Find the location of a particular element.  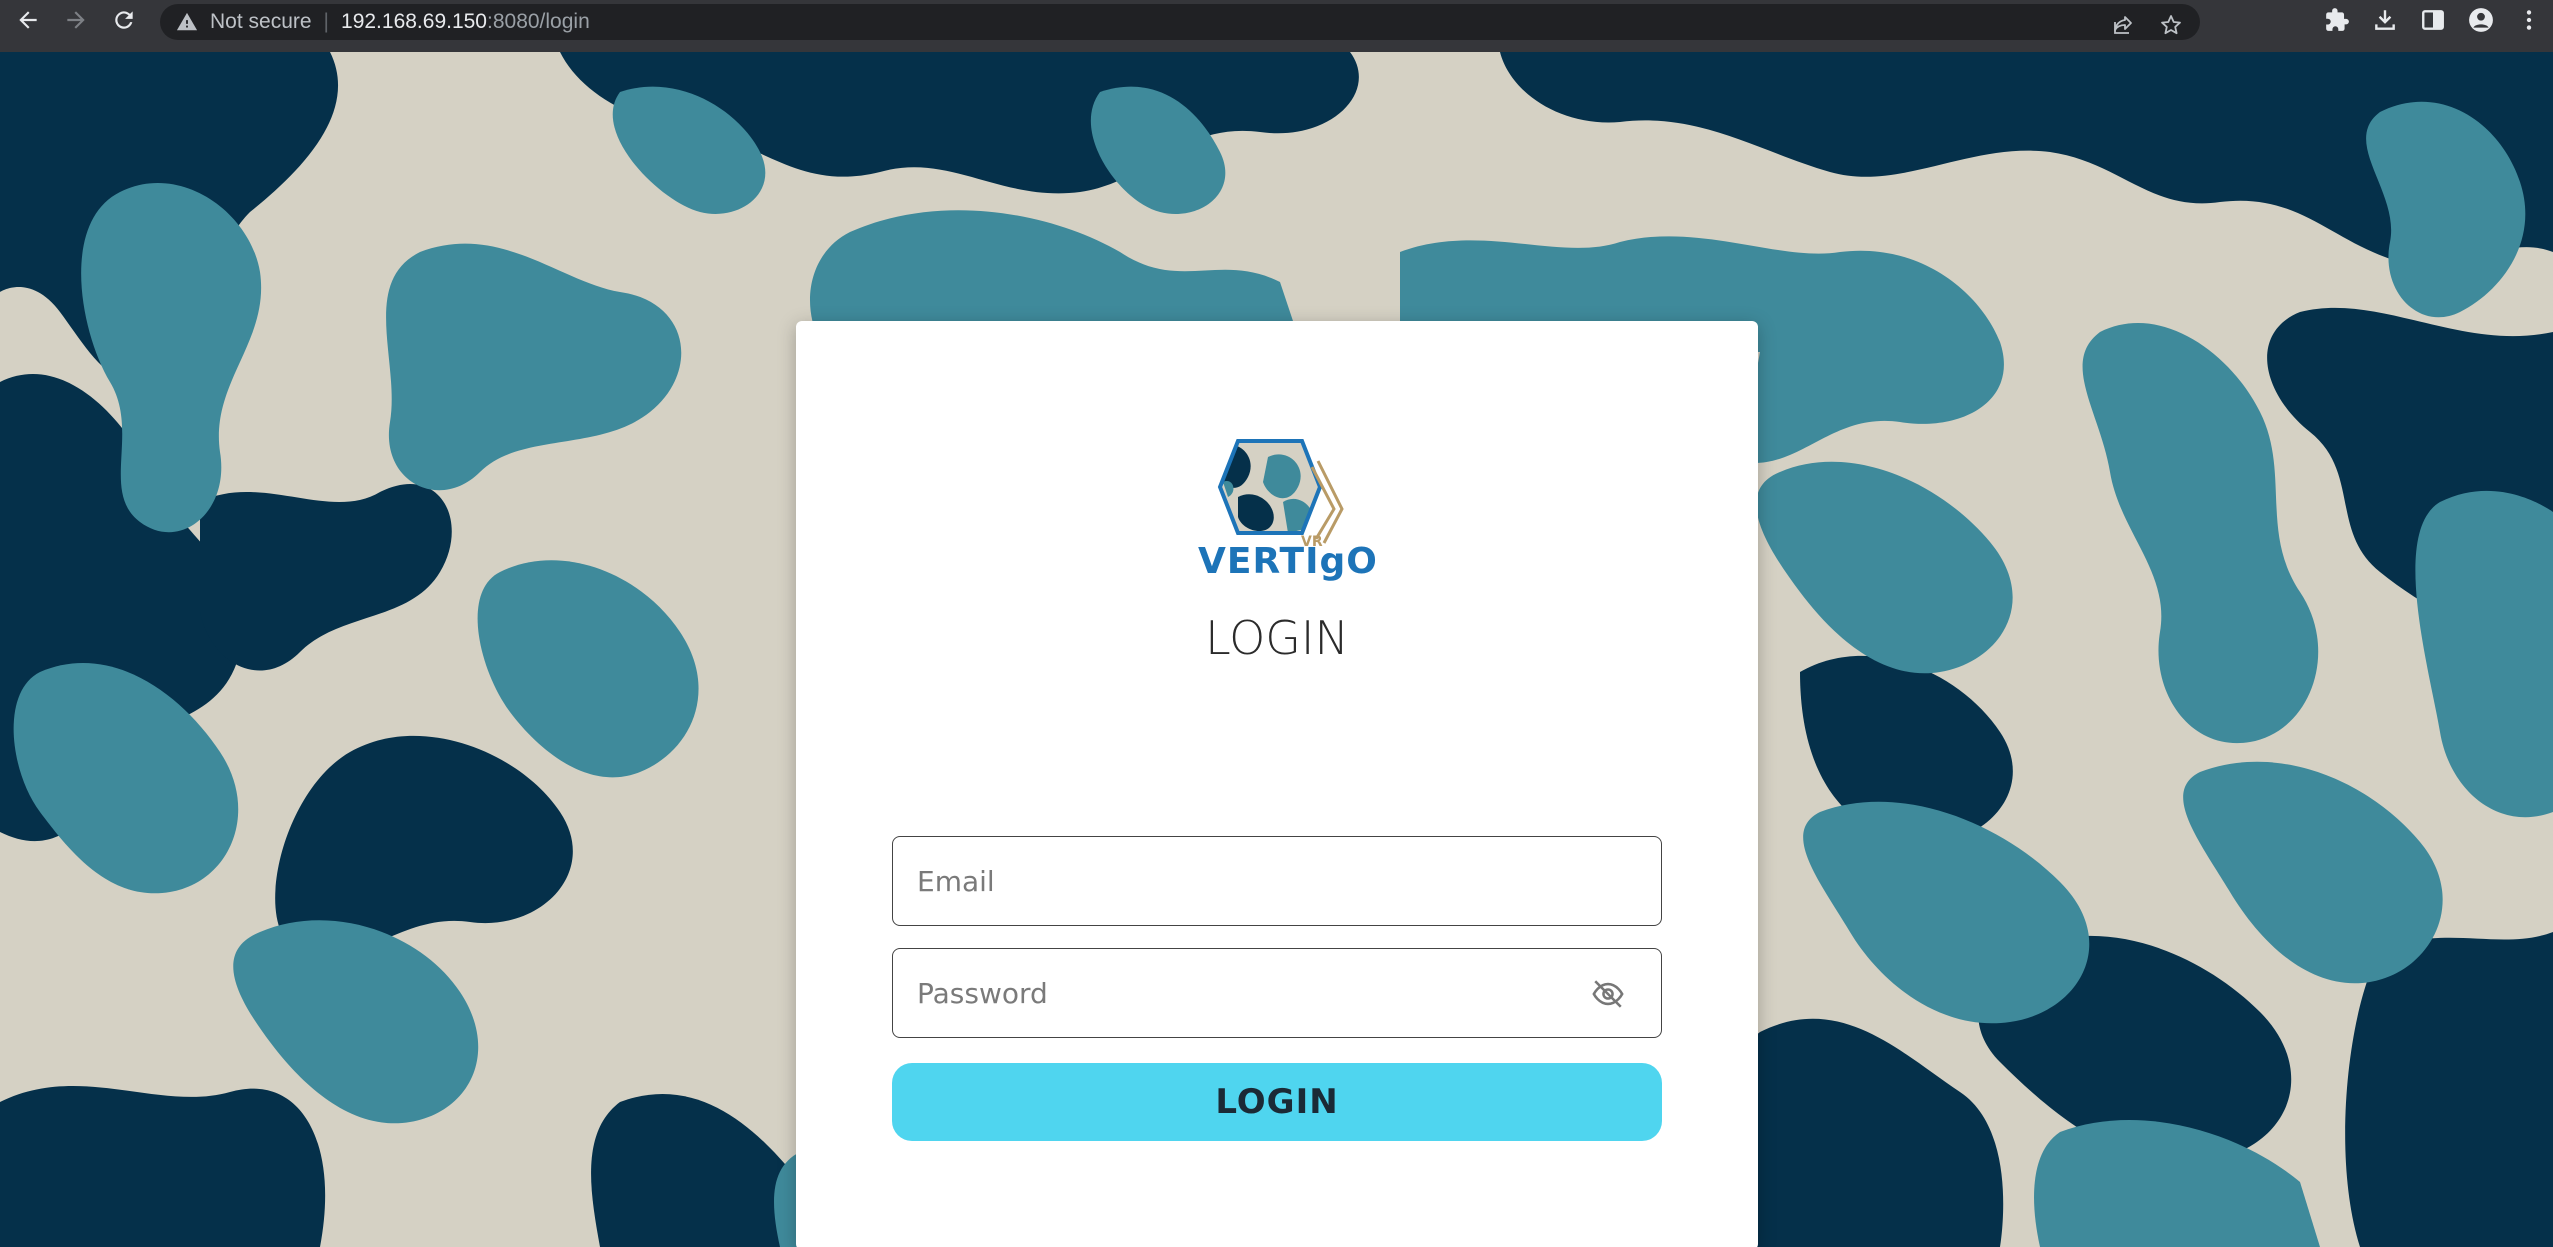

password-field is located at coordinates (1277, 993).